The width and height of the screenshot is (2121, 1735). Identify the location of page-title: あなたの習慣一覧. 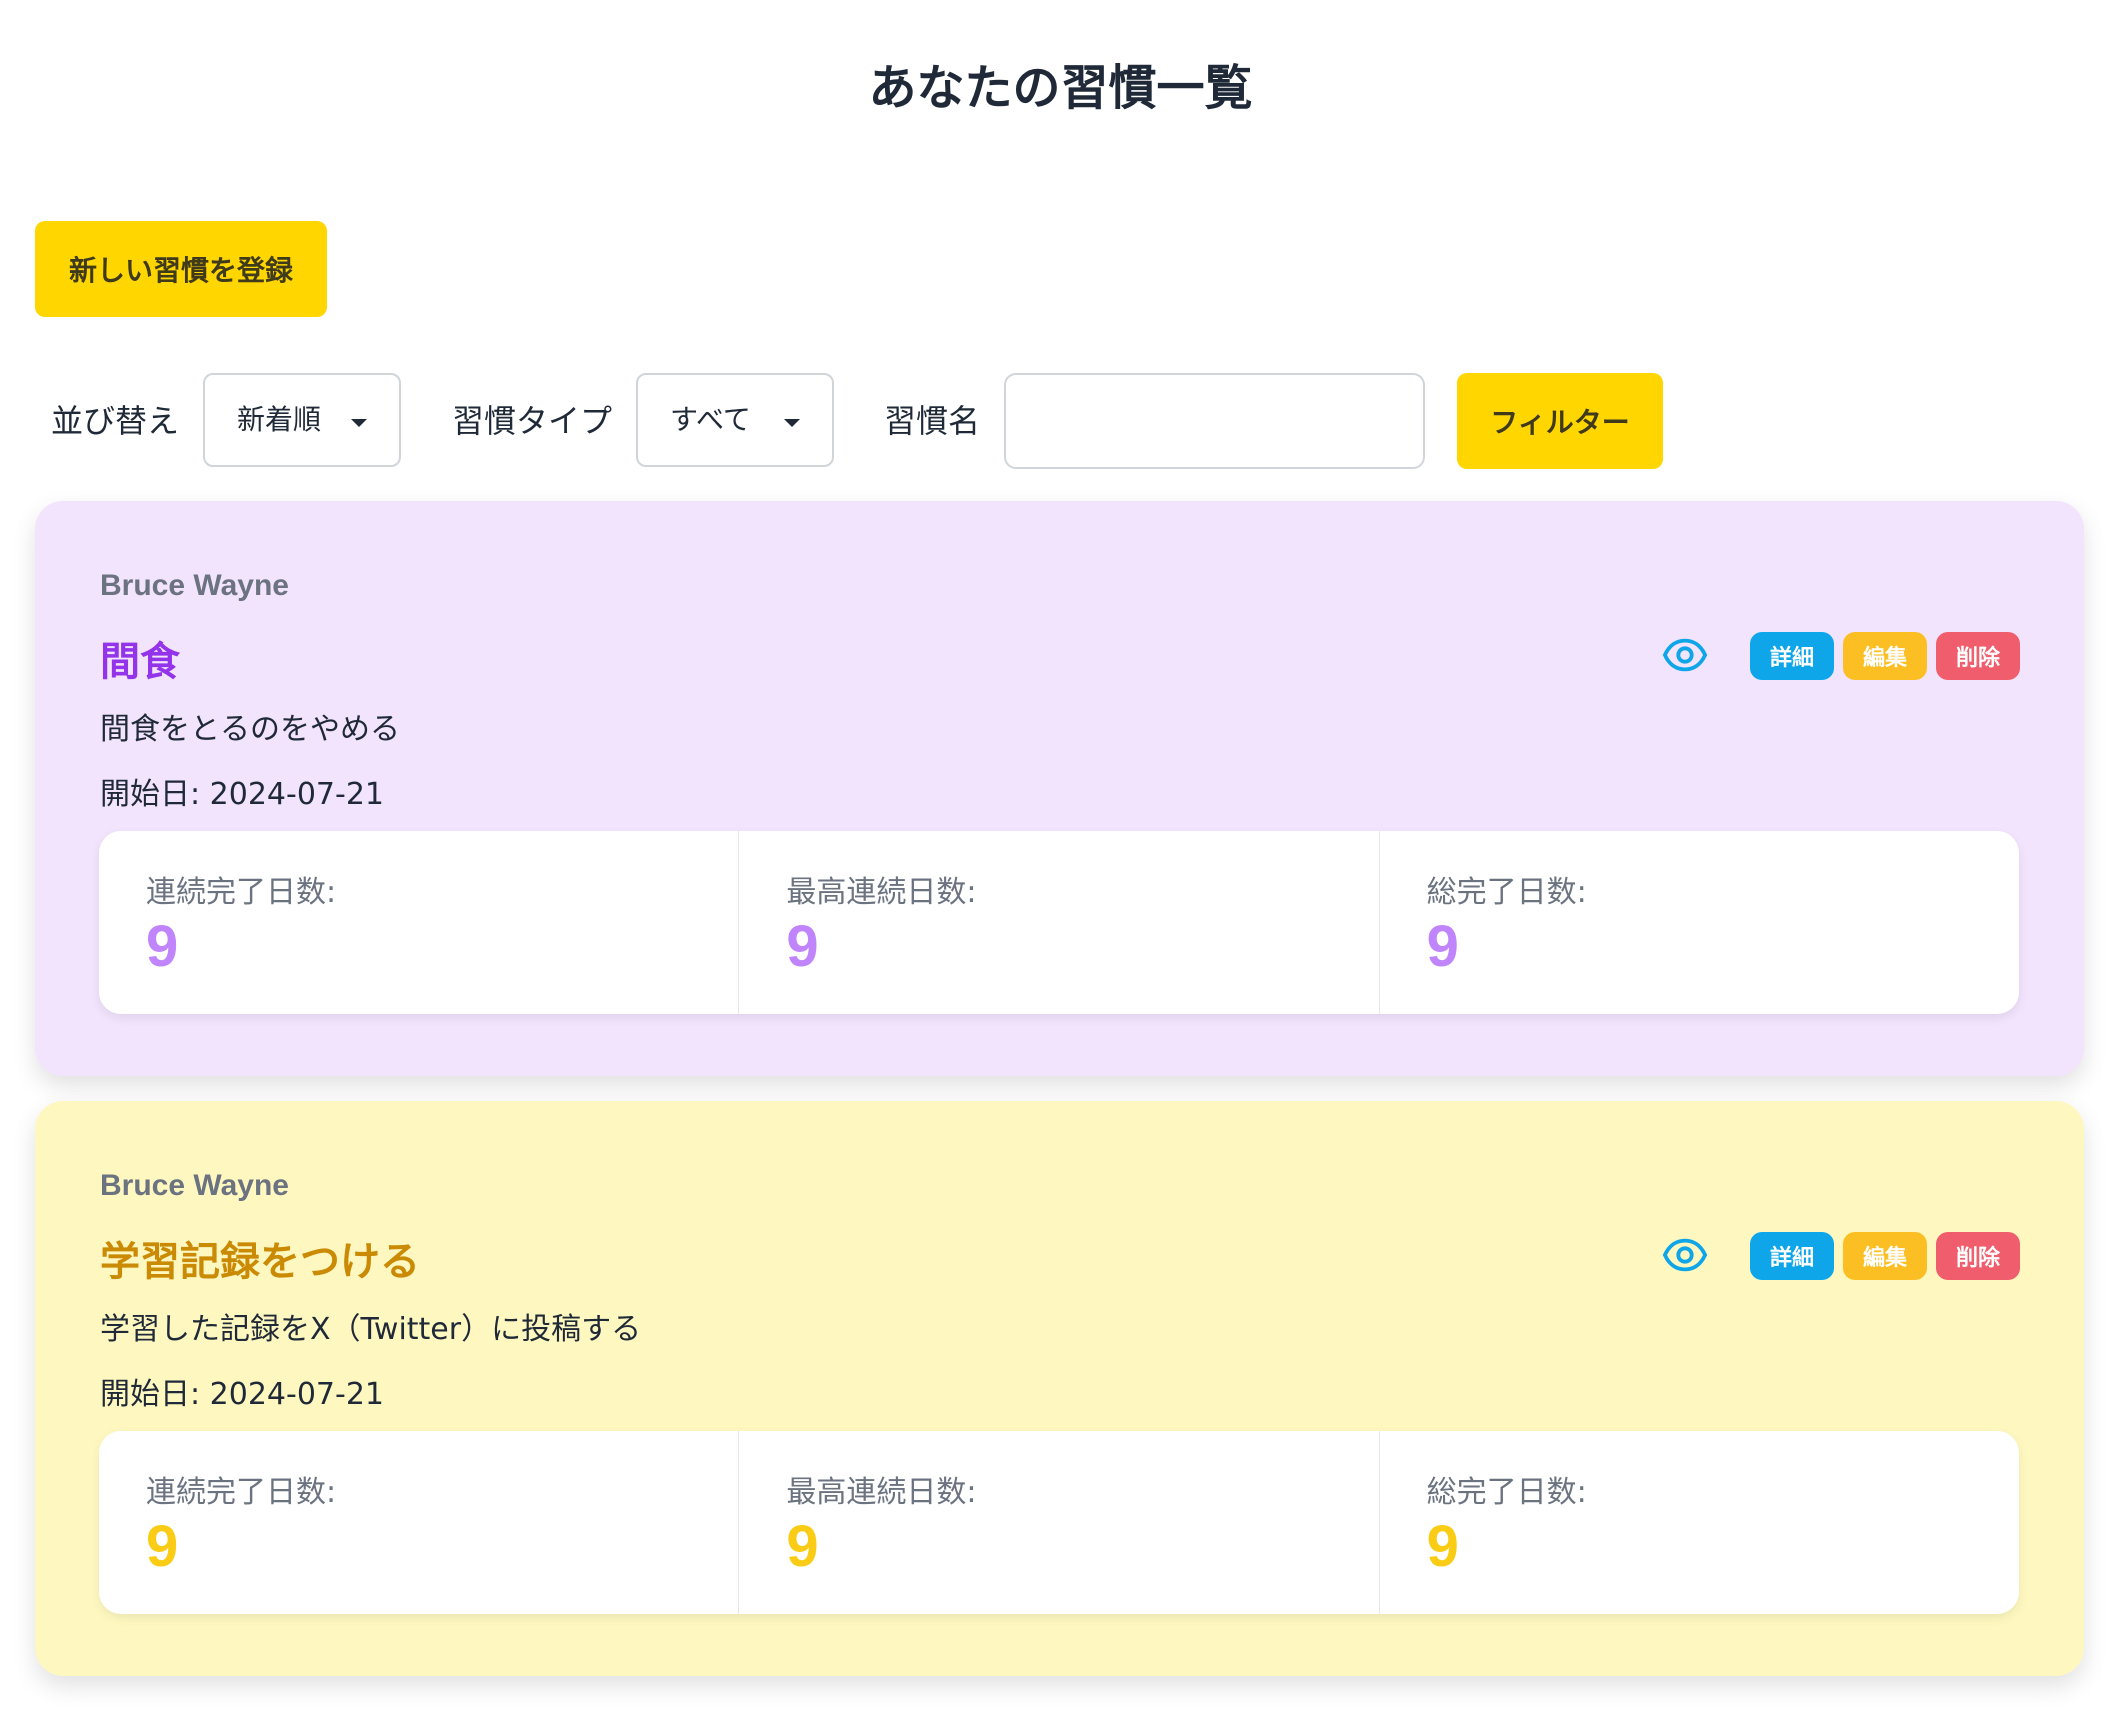
(1060, 88).